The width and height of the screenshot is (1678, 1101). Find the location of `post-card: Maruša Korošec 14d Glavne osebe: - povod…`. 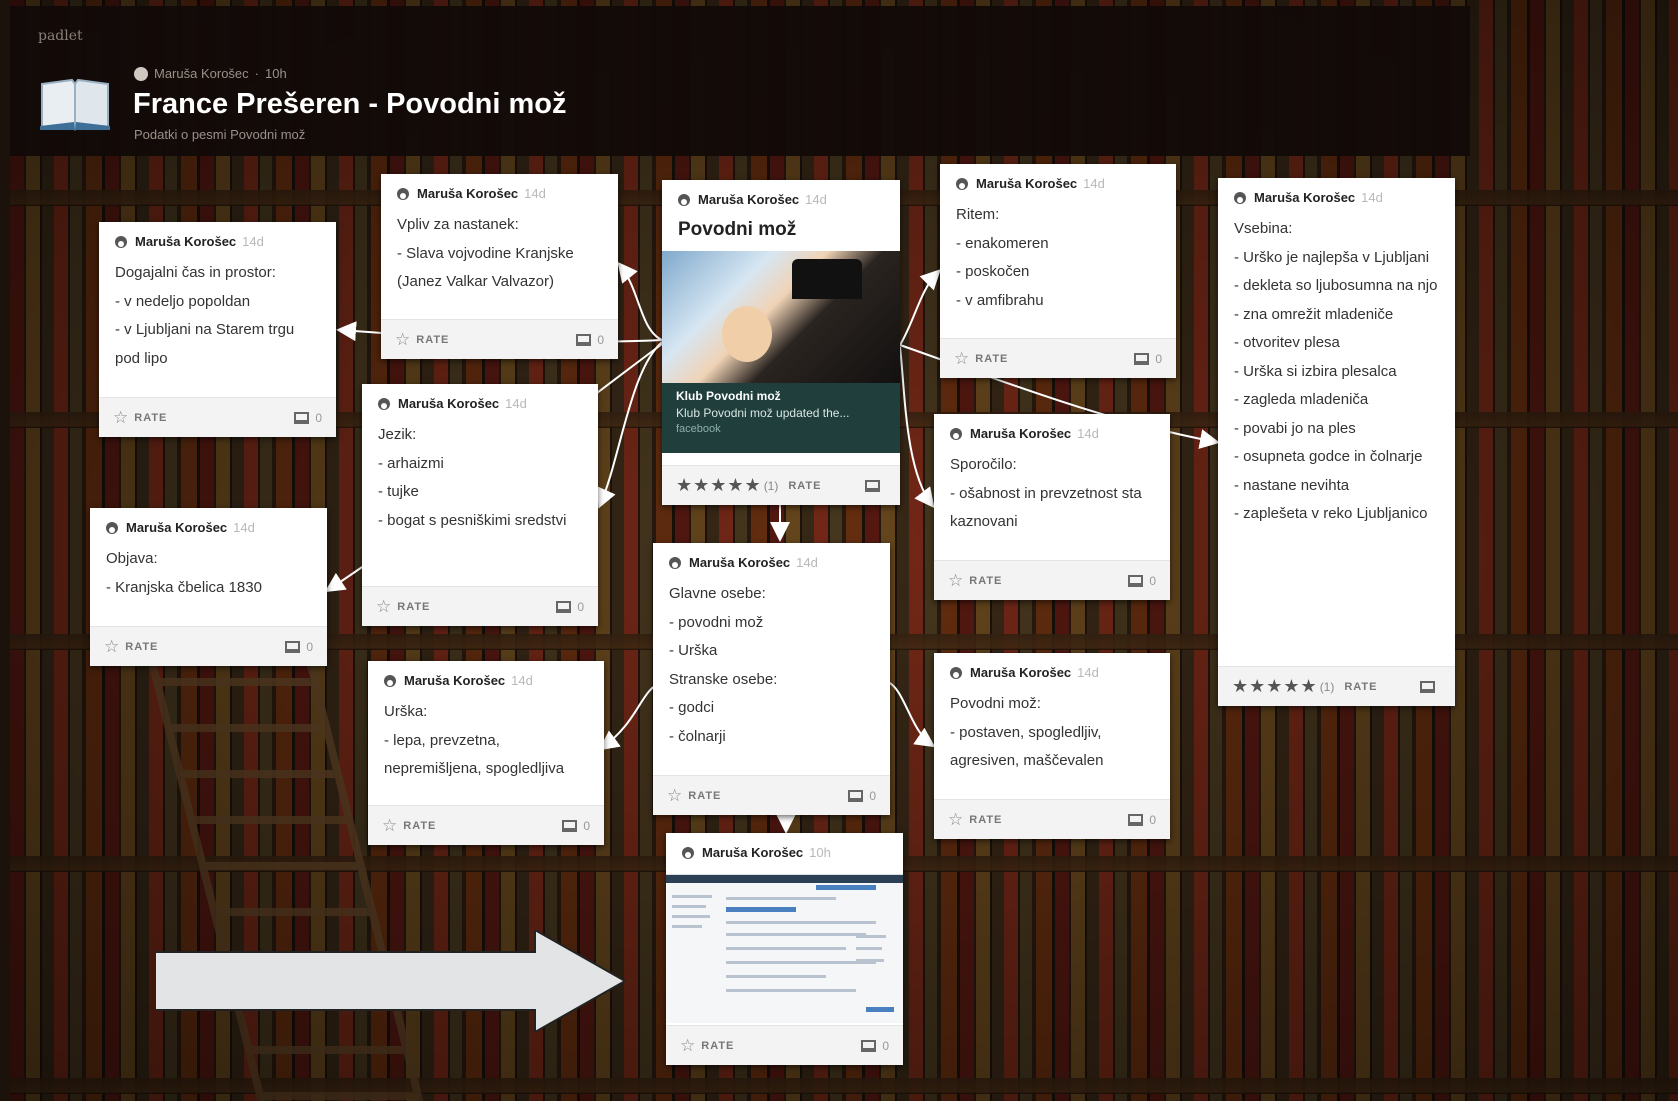

post-card: Maruša Korošec 14d Glavne osebe: - povod… is located at coordinates (771, 679).